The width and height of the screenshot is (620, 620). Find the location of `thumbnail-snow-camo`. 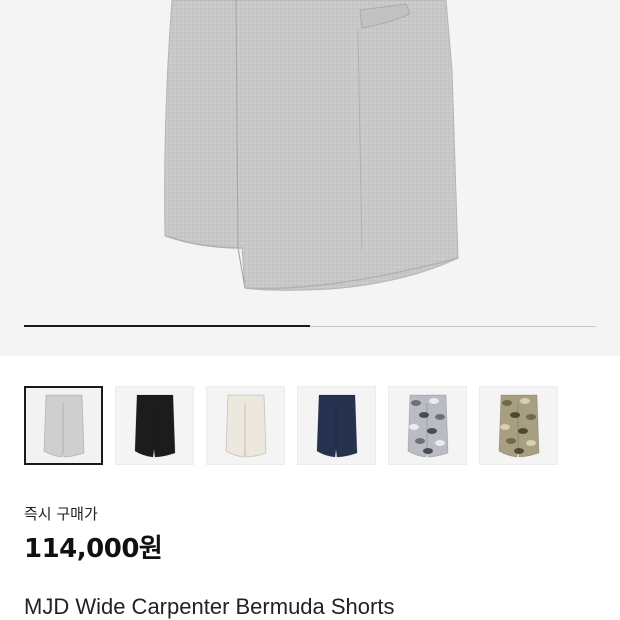

thumbnail-snow-camo is located at coordinates (427, 425).